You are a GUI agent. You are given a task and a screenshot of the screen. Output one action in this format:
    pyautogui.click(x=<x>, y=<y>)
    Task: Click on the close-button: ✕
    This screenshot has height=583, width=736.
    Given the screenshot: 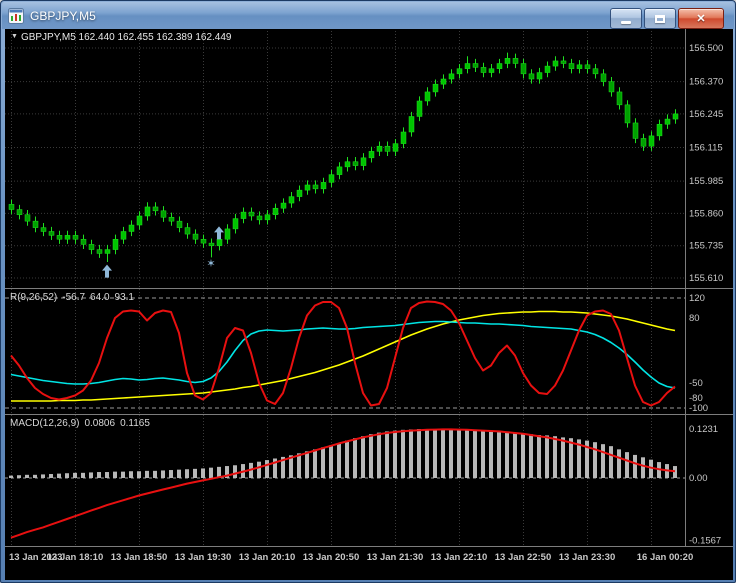 What is the action you would take?
    pyautogui.click(x=701, y=18)
    